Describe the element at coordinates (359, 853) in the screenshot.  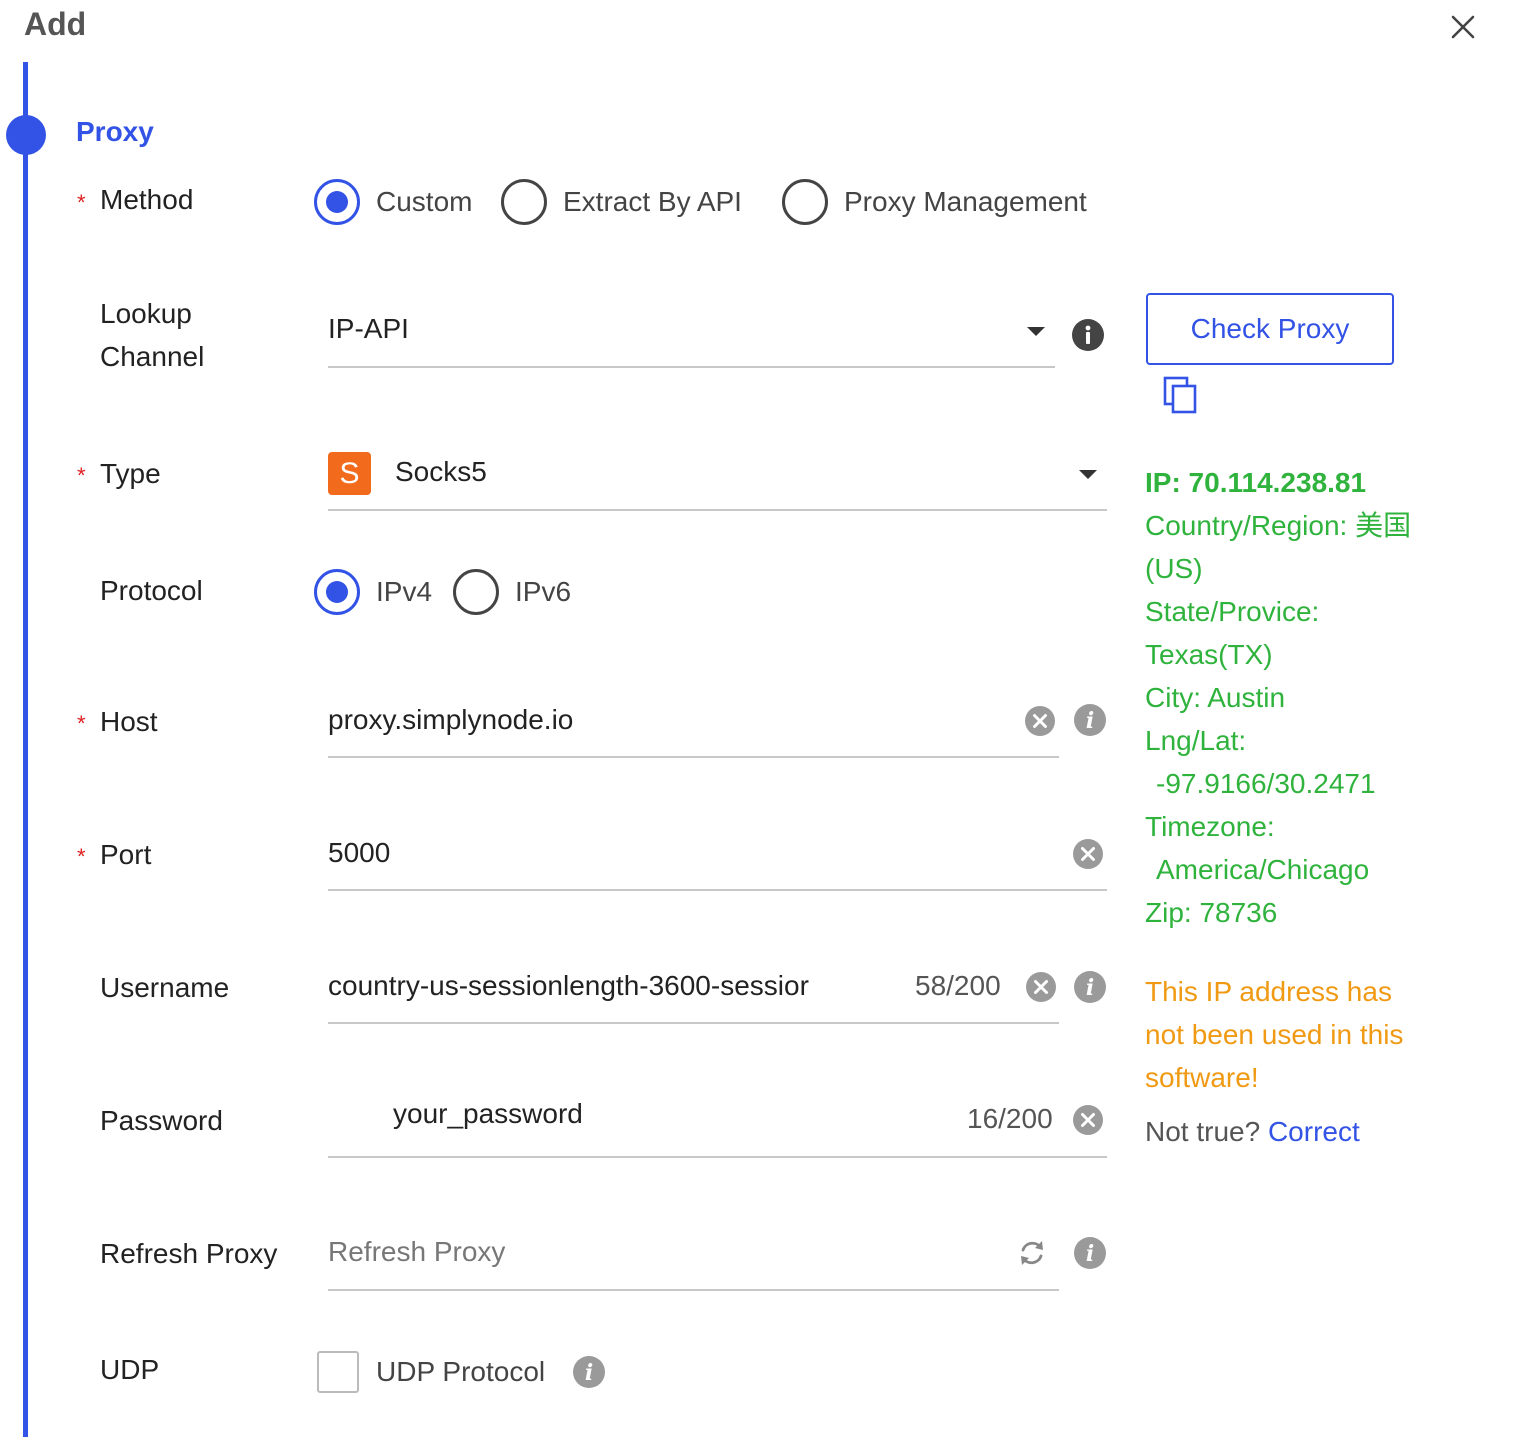
I see `port-input: 5000` at that location.